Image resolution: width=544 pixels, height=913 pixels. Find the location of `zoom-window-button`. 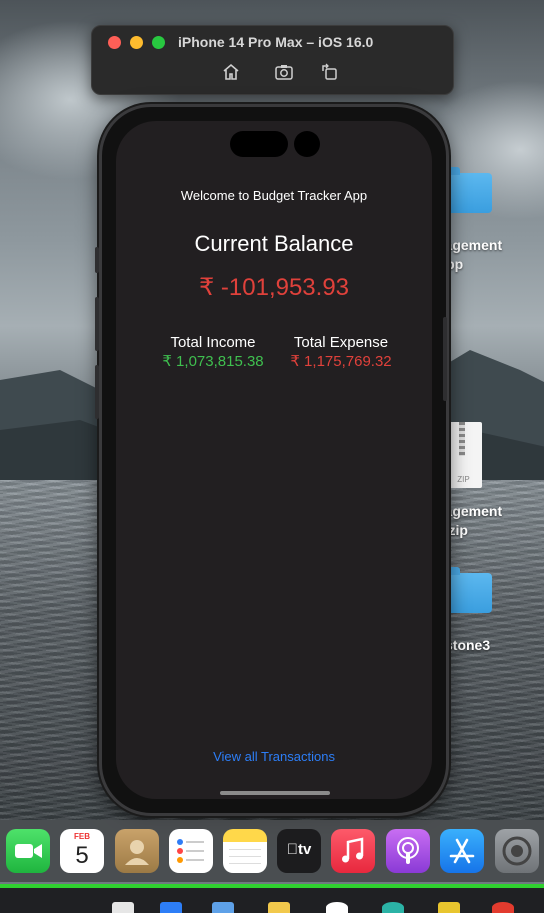

zoom-window-button is located at coordinates (158, 42).